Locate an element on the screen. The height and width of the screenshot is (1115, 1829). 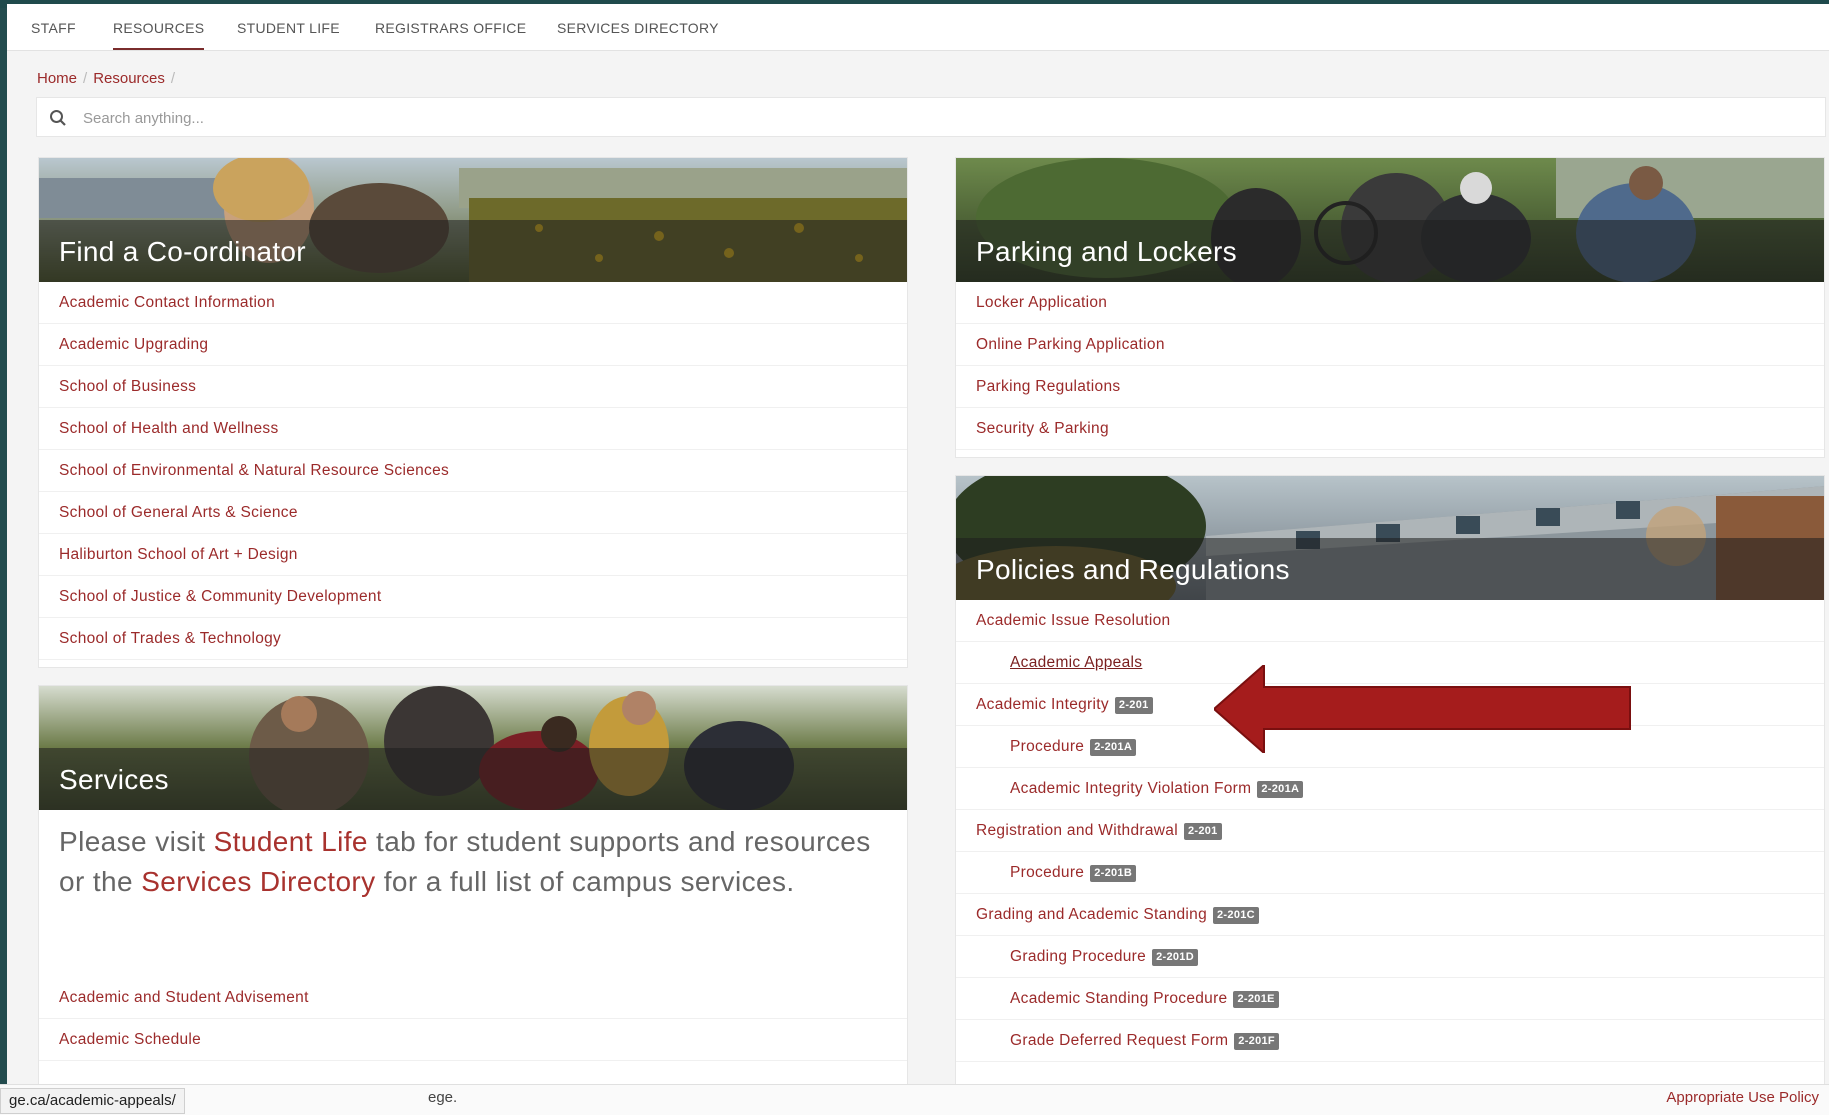
appropriate-use-policy-link: Appropriate Use Policy is located at coordinates (1742, 1097).